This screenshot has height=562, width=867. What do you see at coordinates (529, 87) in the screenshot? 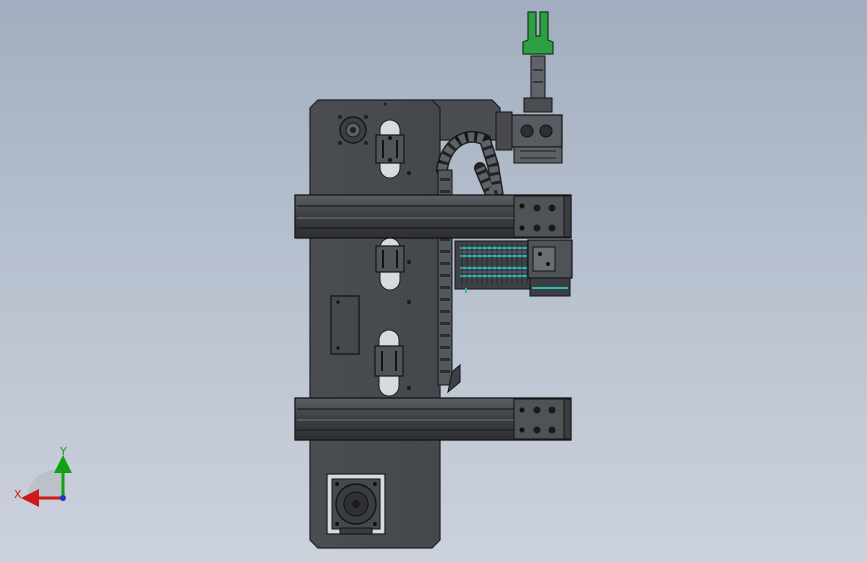
I see `rotary-gripper-head` at bounding box center [529, 87].